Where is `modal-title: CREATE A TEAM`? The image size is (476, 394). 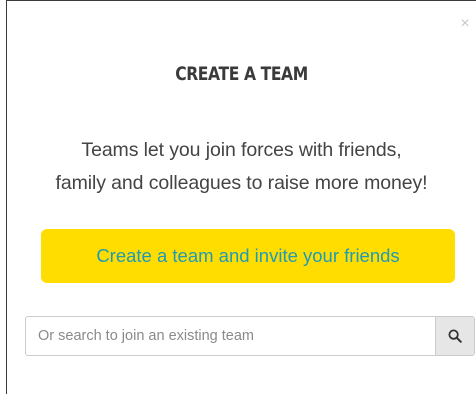 modal-title: CREATE A TEAM is located at coordinates (241, 74).